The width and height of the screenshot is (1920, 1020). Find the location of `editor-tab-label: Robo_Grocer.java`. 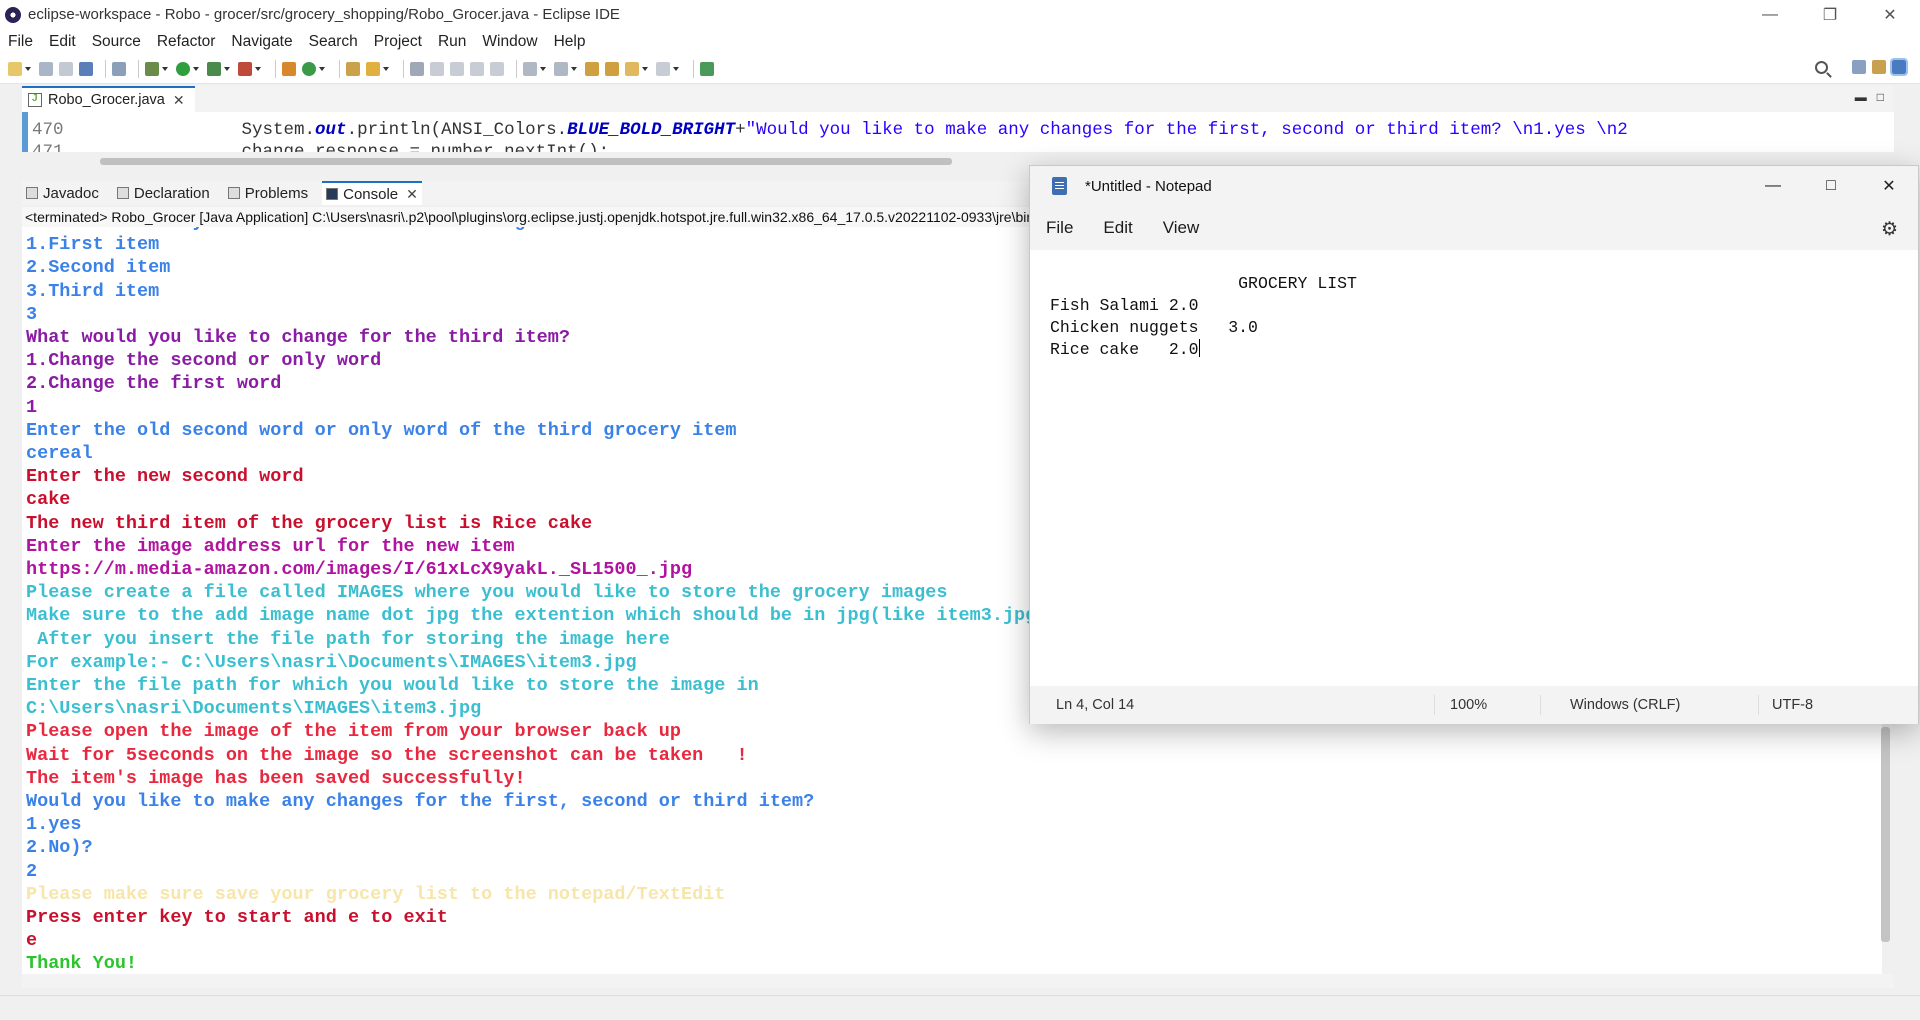

editor-tab-label: Robo_Grocer.java is located at coordinates (106, 100).